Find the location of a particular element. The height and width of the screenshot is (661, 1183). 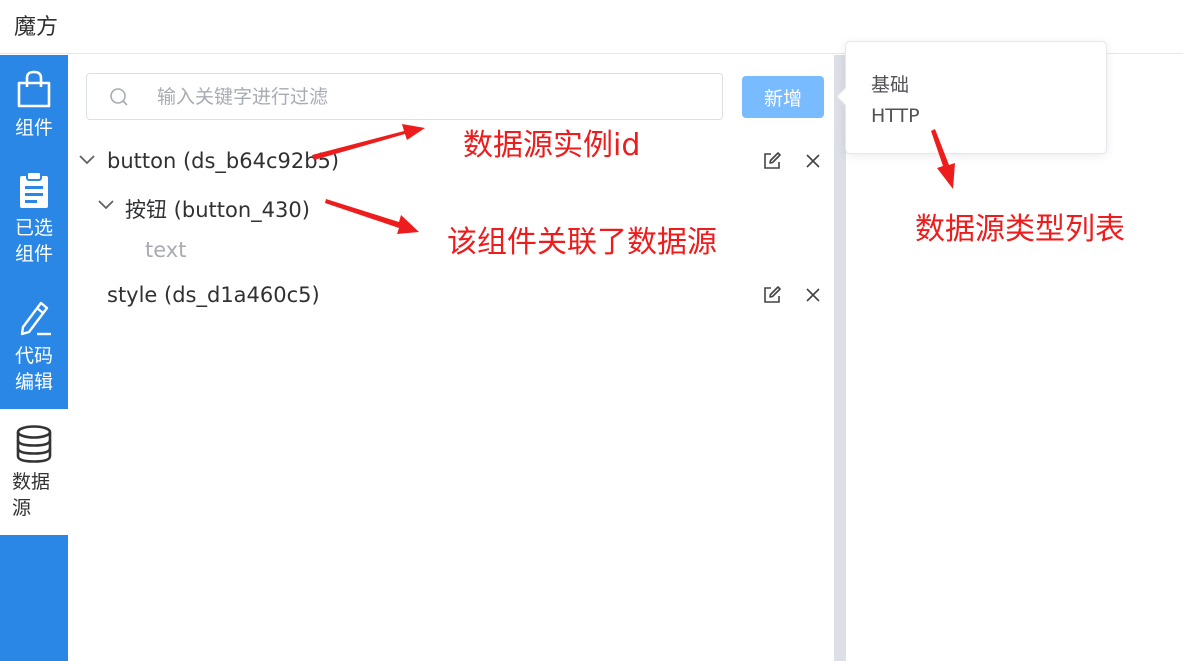

annotation-component-linked: 该组件关联了数据源 is located at coordinates (582, 242).